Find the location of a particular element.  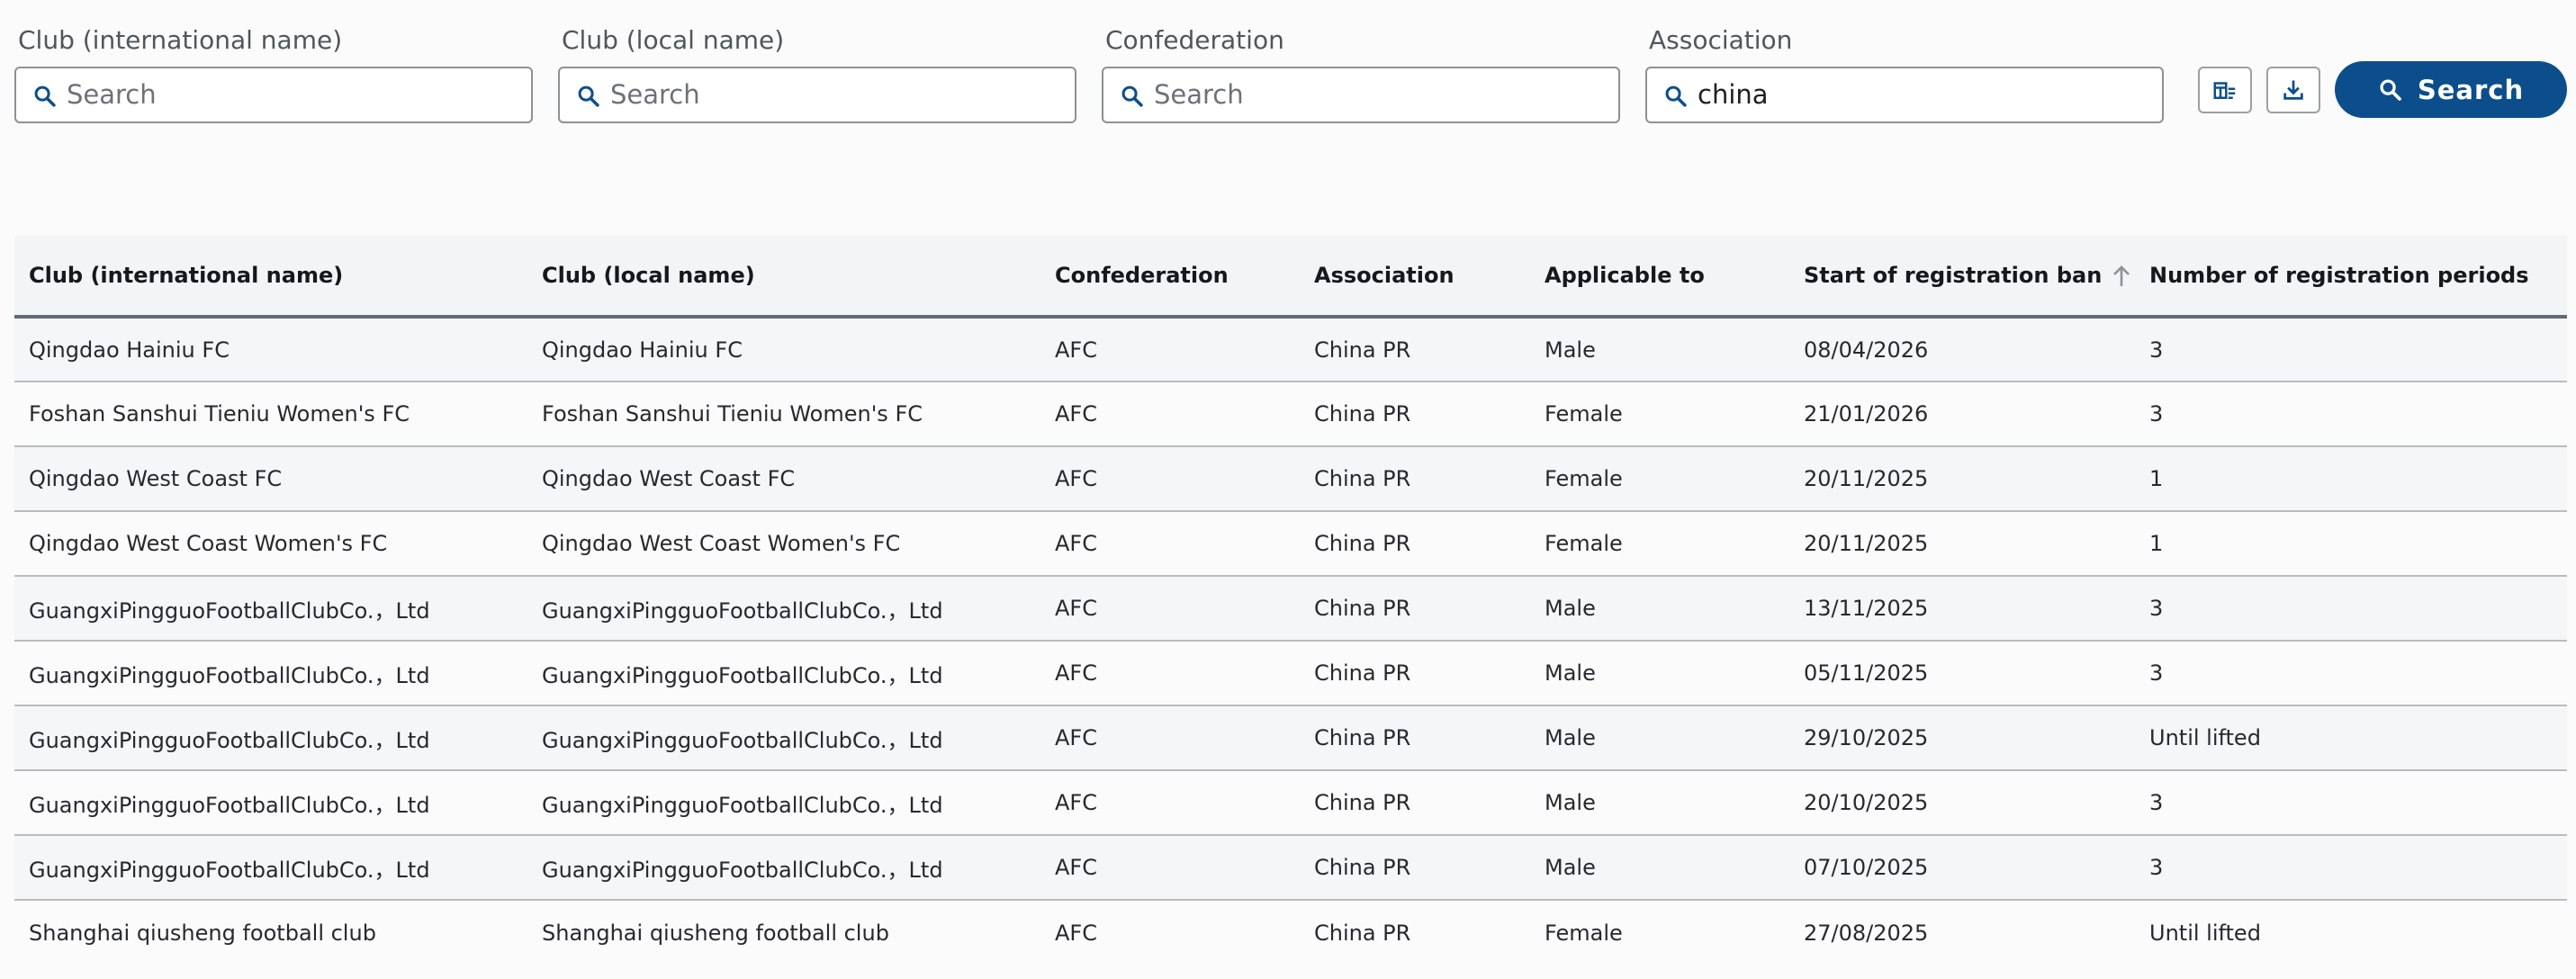

club-local-cell: Foshan Sanshui Tieniu Women's FC is located at coordinates (732, 414).